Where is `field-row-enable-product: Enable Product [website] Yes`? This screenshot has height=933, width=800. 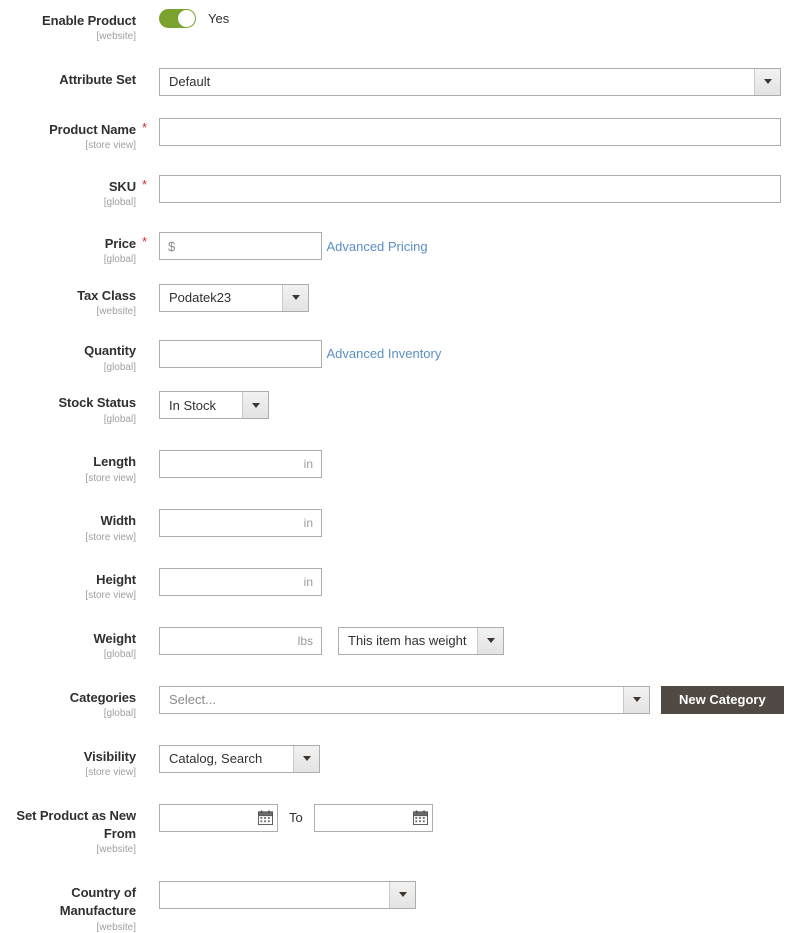
field-row-enable-product: Enable Product [website] Yes is located at coordinates (400, 24).